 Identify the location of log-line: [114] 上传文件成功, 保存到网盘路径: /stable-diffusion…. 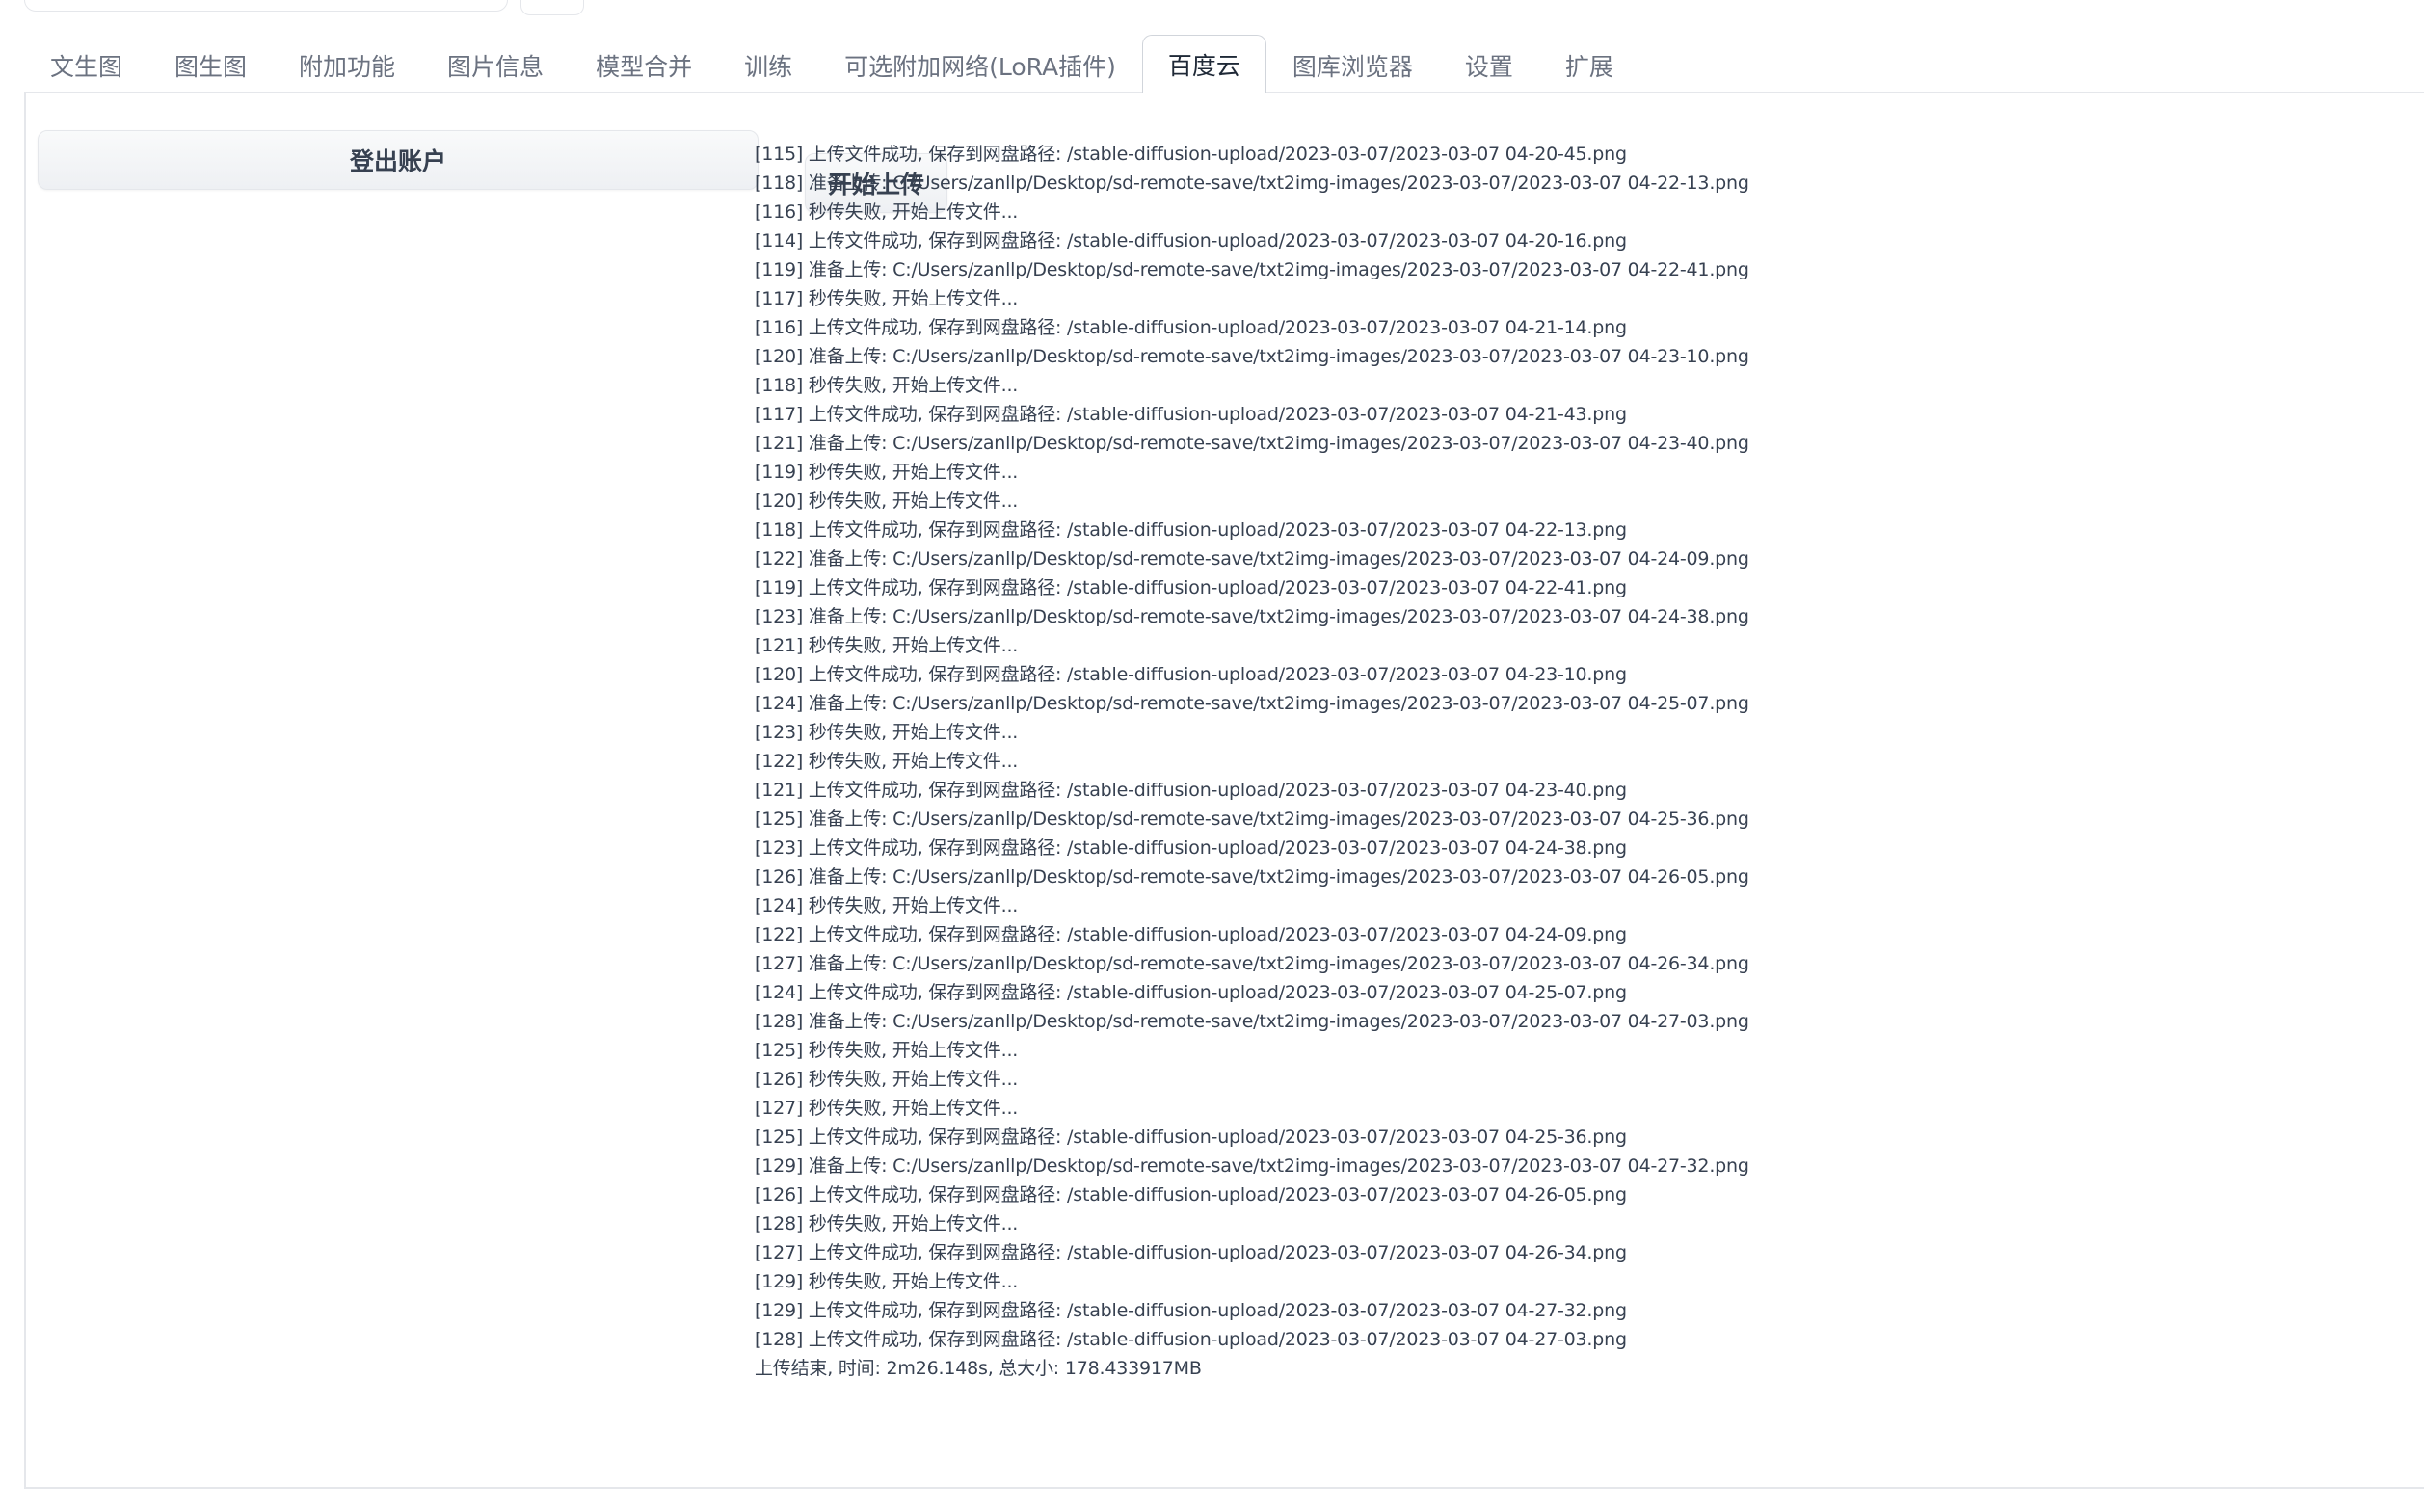
(1191, 241).